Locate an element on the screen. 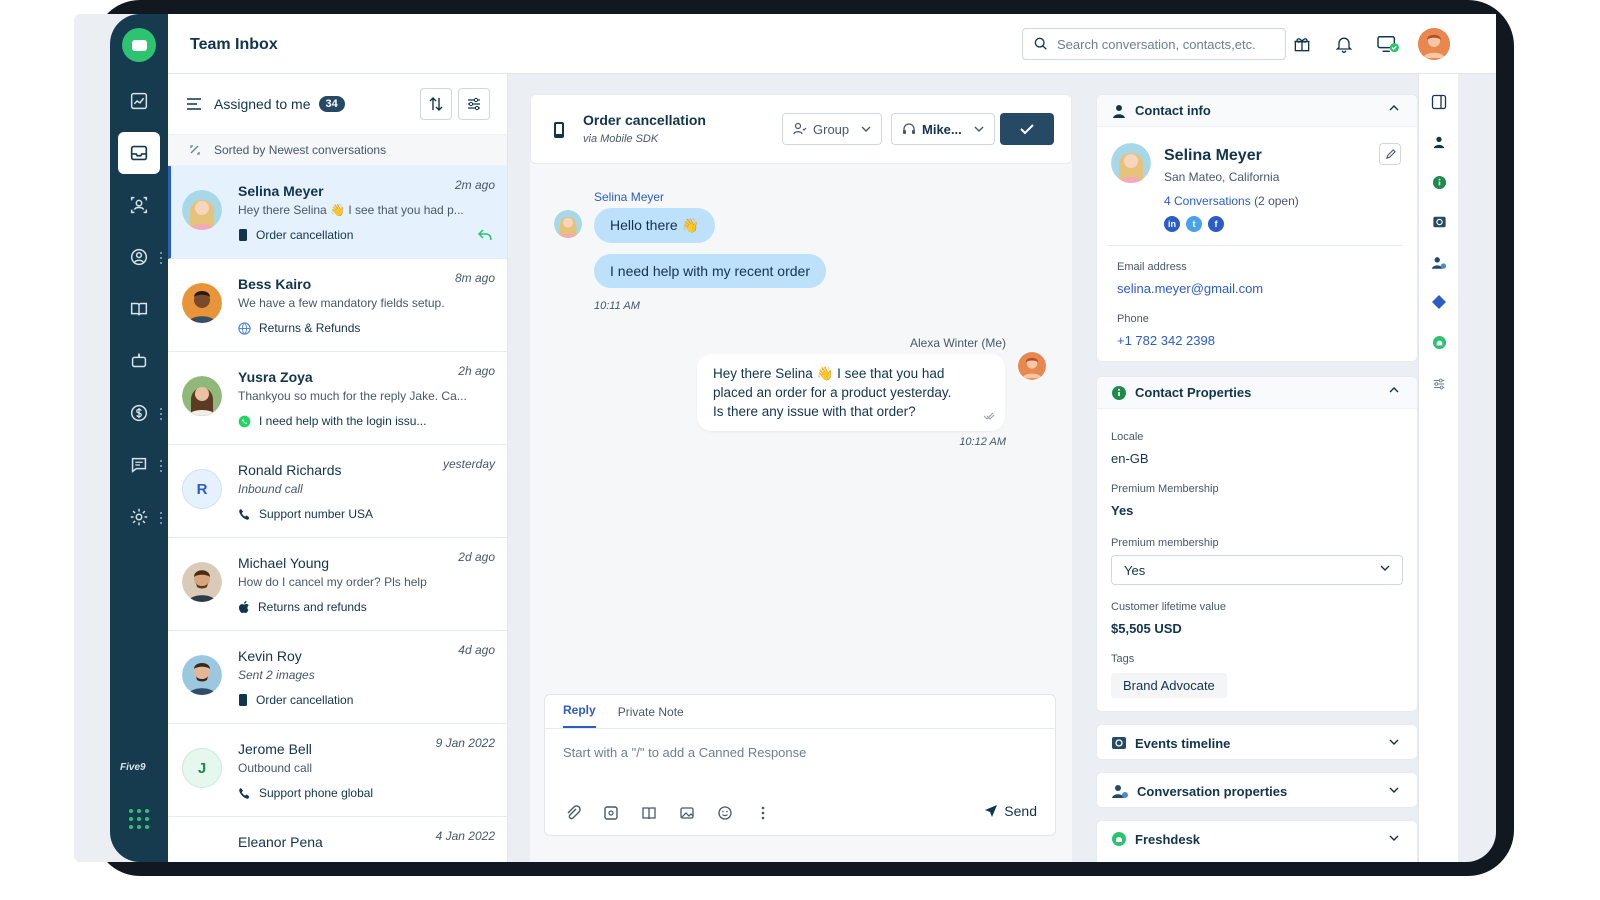 The image size is (1600, 900). five9-logo: Five9 is located at coordinates (133, 767).